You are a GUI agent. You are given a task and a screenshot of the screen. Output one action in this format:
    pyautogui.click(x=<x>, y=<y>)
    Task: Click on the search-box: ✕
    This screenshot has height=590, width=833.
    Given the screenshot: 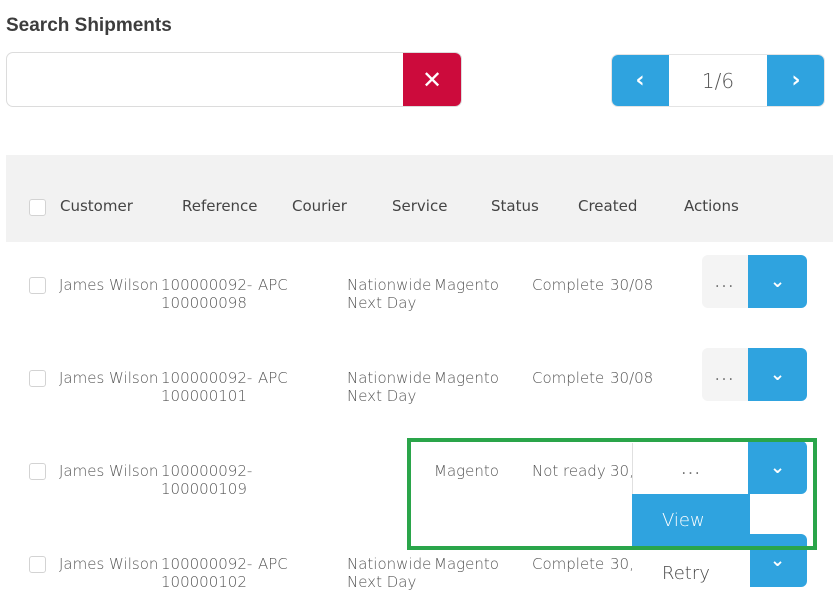 What is the action you would take?
    pyautogui.click(x=234, y=79)
    